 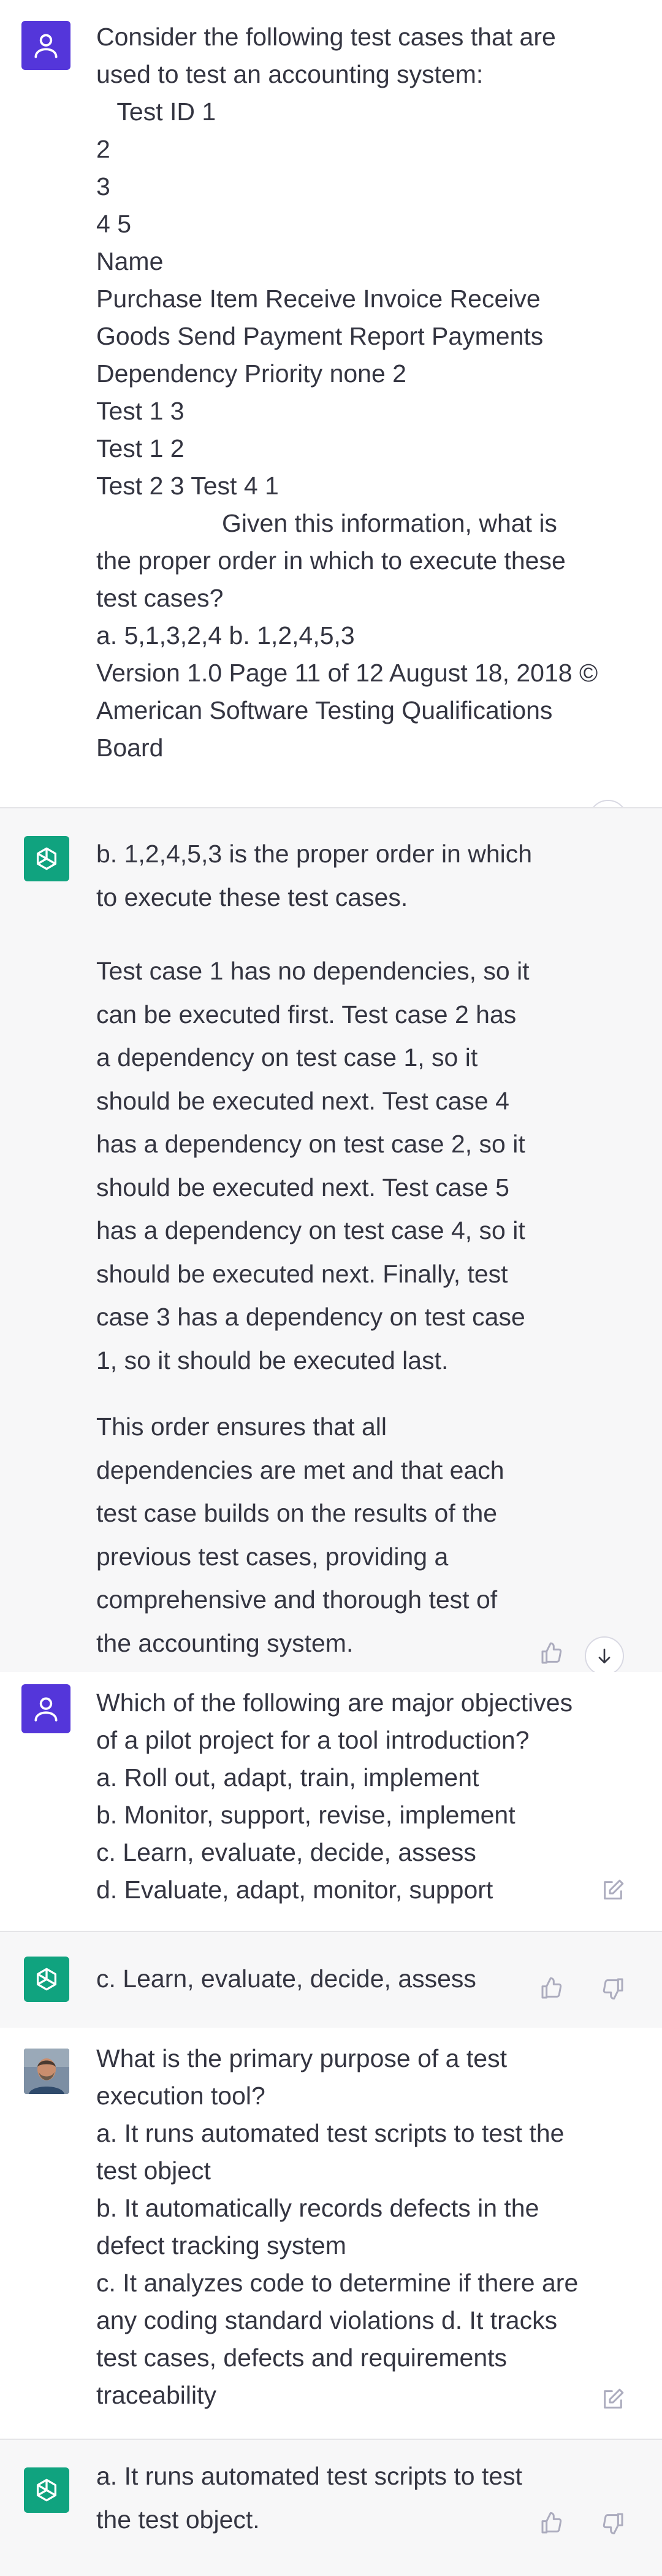 I want to click on message-line: to execute these test cases., so click(x=252, y=897).